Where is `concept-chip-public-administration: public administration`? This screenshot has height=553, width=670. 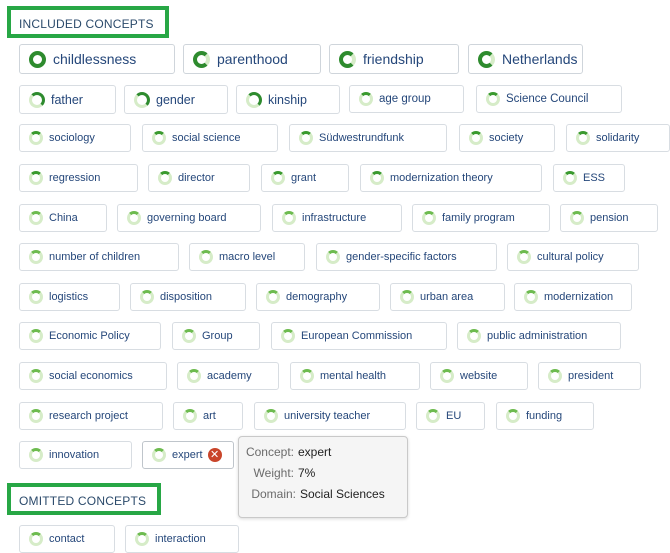
concept-chip-public-administration: public administration is located at coordinates (539, 336).